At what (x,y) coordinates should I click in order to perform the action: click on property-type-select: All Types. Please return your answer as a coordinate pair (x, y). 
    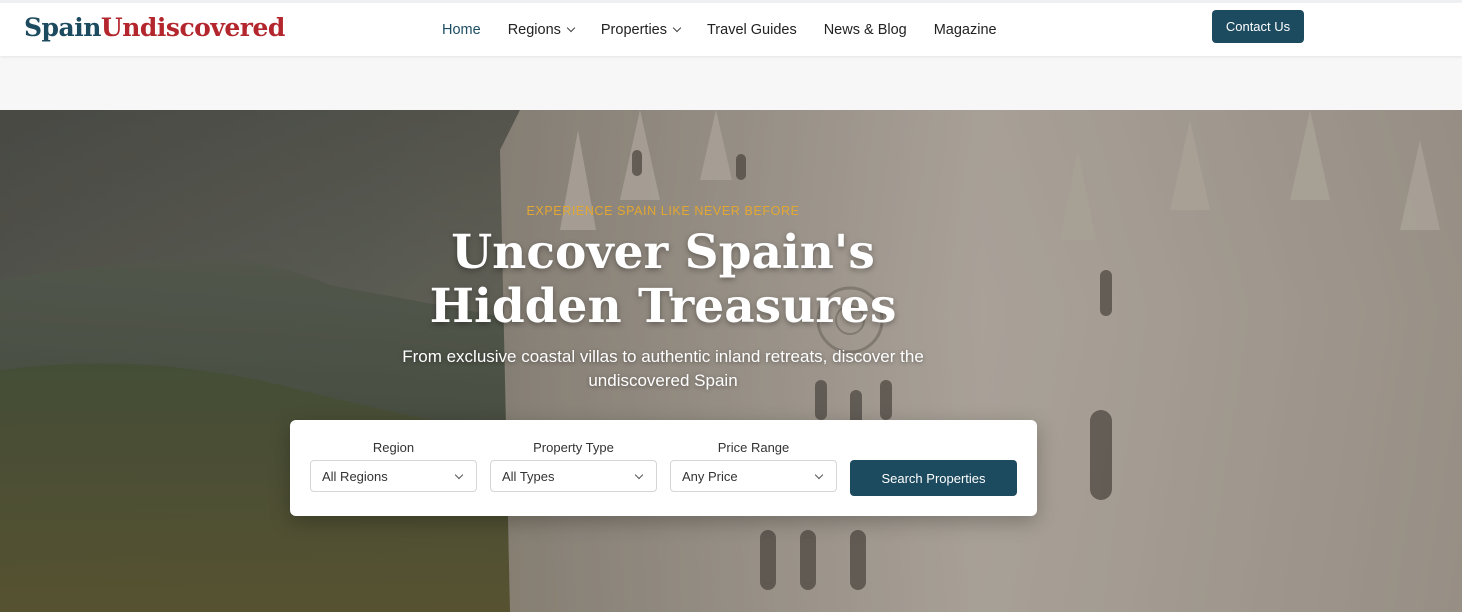
    Looking at the image, I should click on (573, 476).